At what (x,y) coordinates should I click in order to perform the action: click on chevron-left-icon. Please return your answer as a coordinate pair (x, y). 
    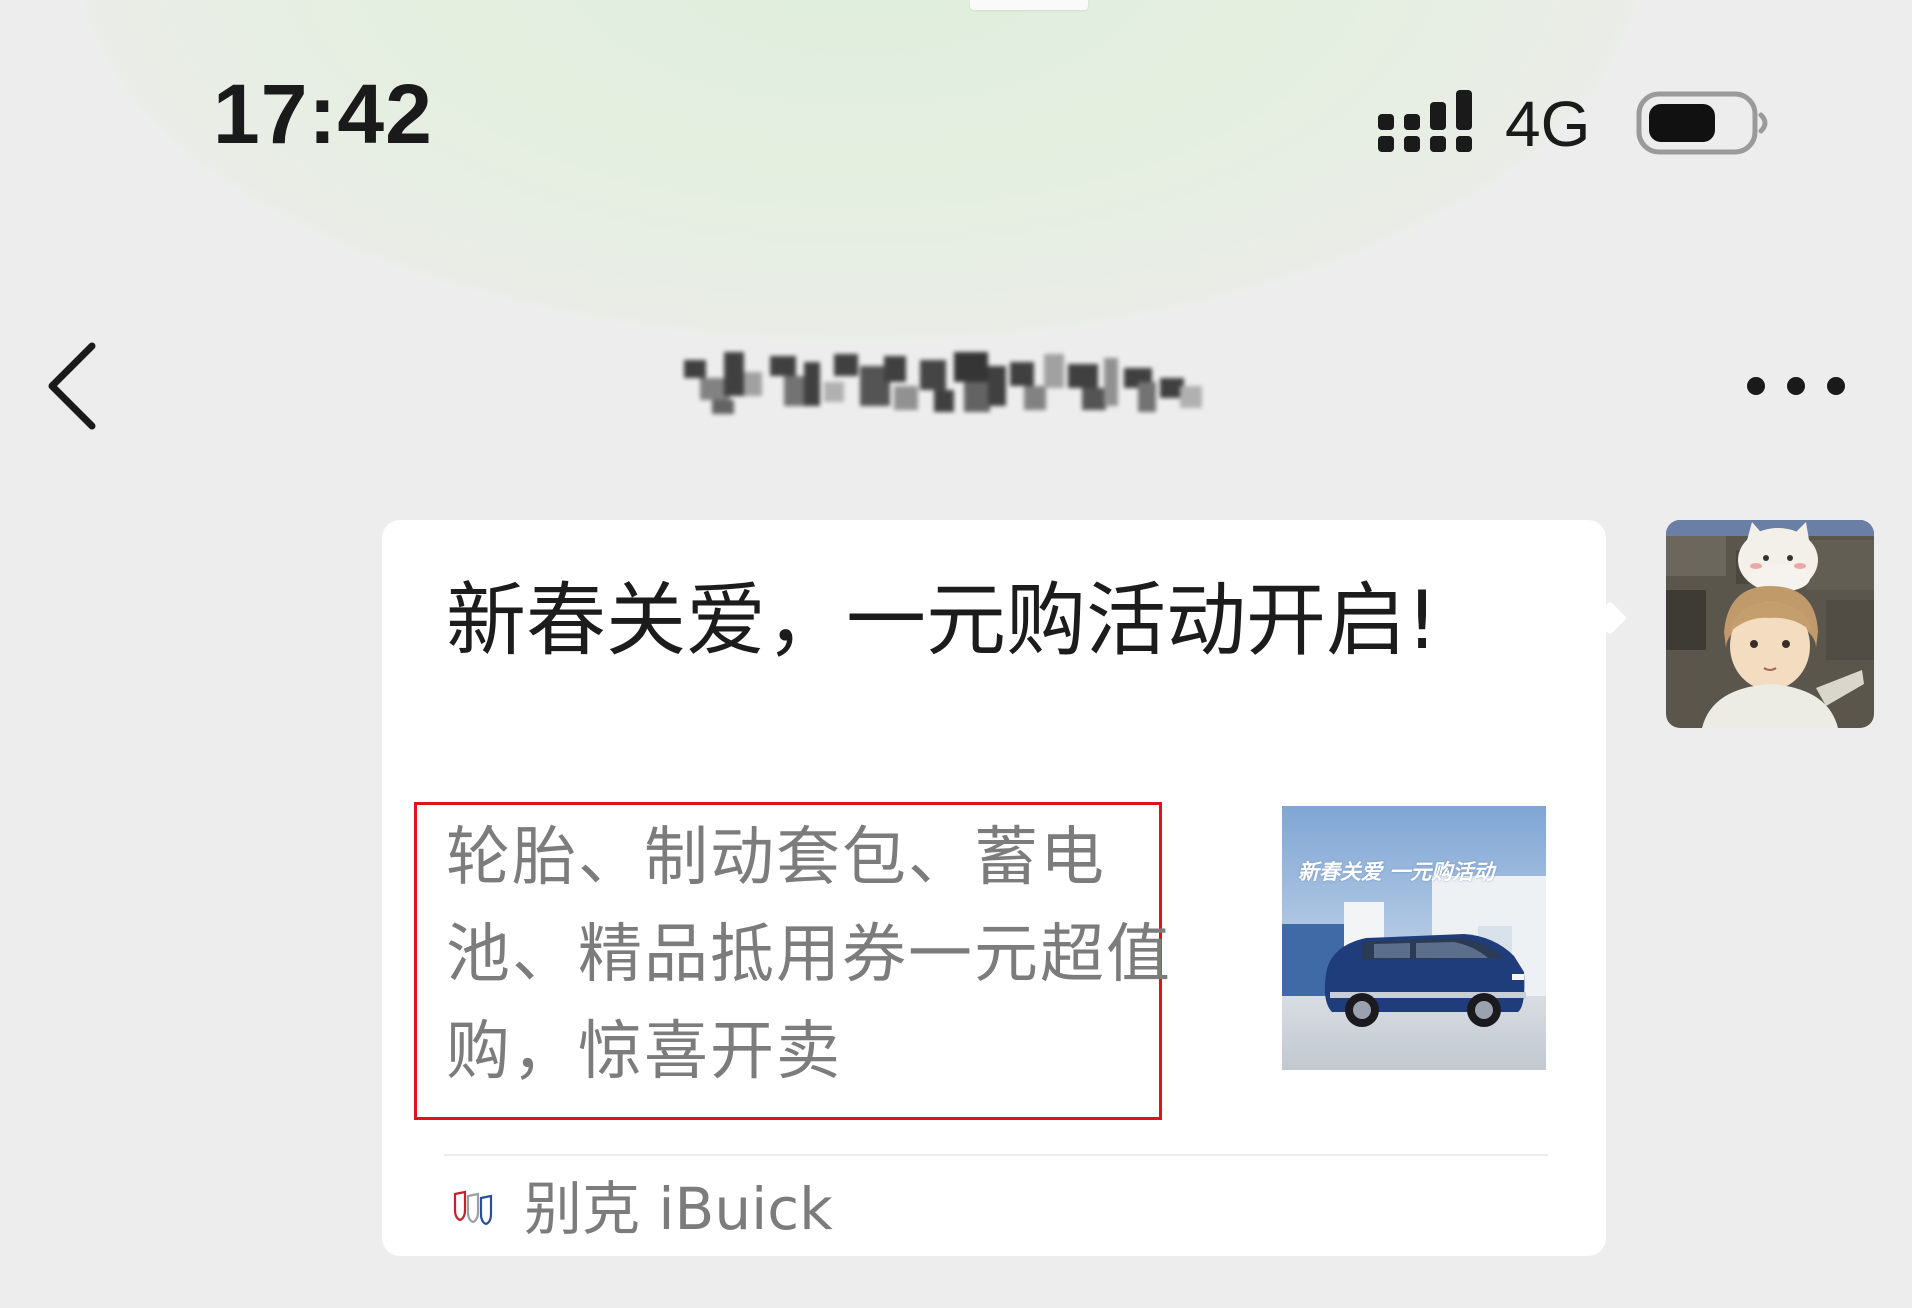
    Looking at the image, I should click on (72, 386).